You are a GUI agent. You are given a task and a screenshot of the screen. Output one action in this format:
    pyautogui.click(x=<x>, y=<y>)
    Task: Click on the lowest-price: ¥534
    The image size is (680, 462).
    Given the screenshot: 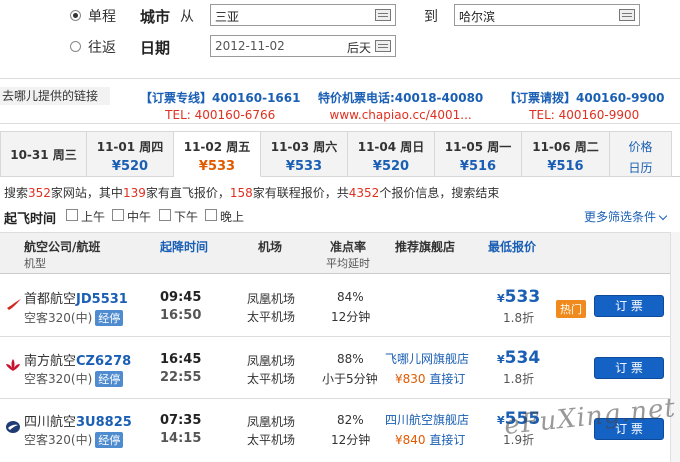 What is the action you would take?
    pyautogui.click(x=518, y=358)
    